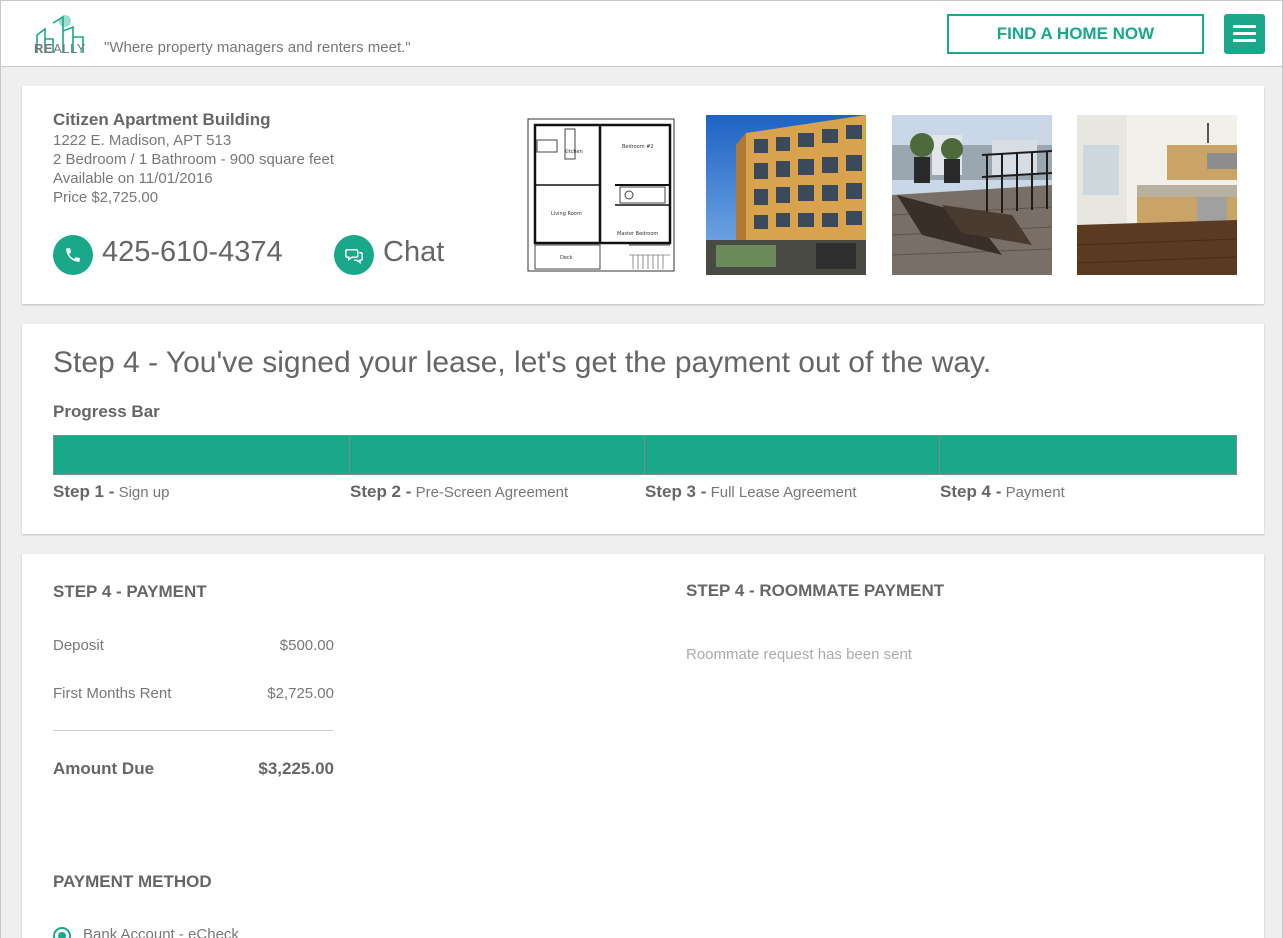 This screenshot has width=1283, height=938. I want to click on step-1-name: Sign up, so click(144, 492).